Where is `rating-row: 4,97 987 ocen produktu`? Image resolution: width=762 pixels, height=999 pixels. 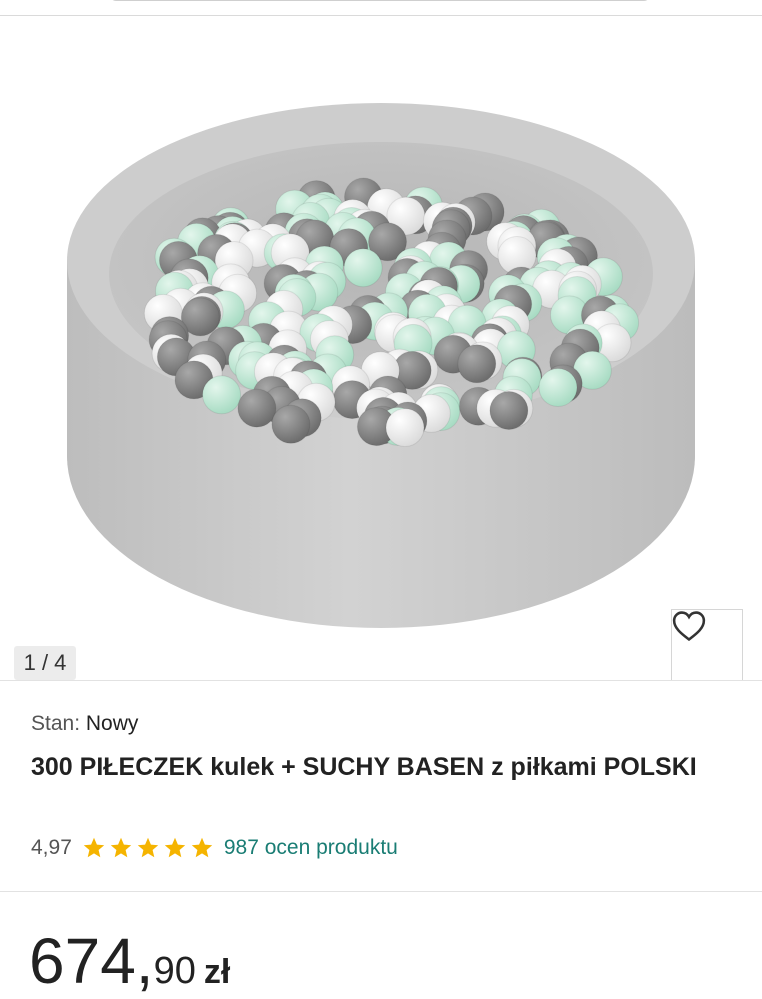
rating-row: 4,97 987 ocen produktu is located at coordinates (214, 848).